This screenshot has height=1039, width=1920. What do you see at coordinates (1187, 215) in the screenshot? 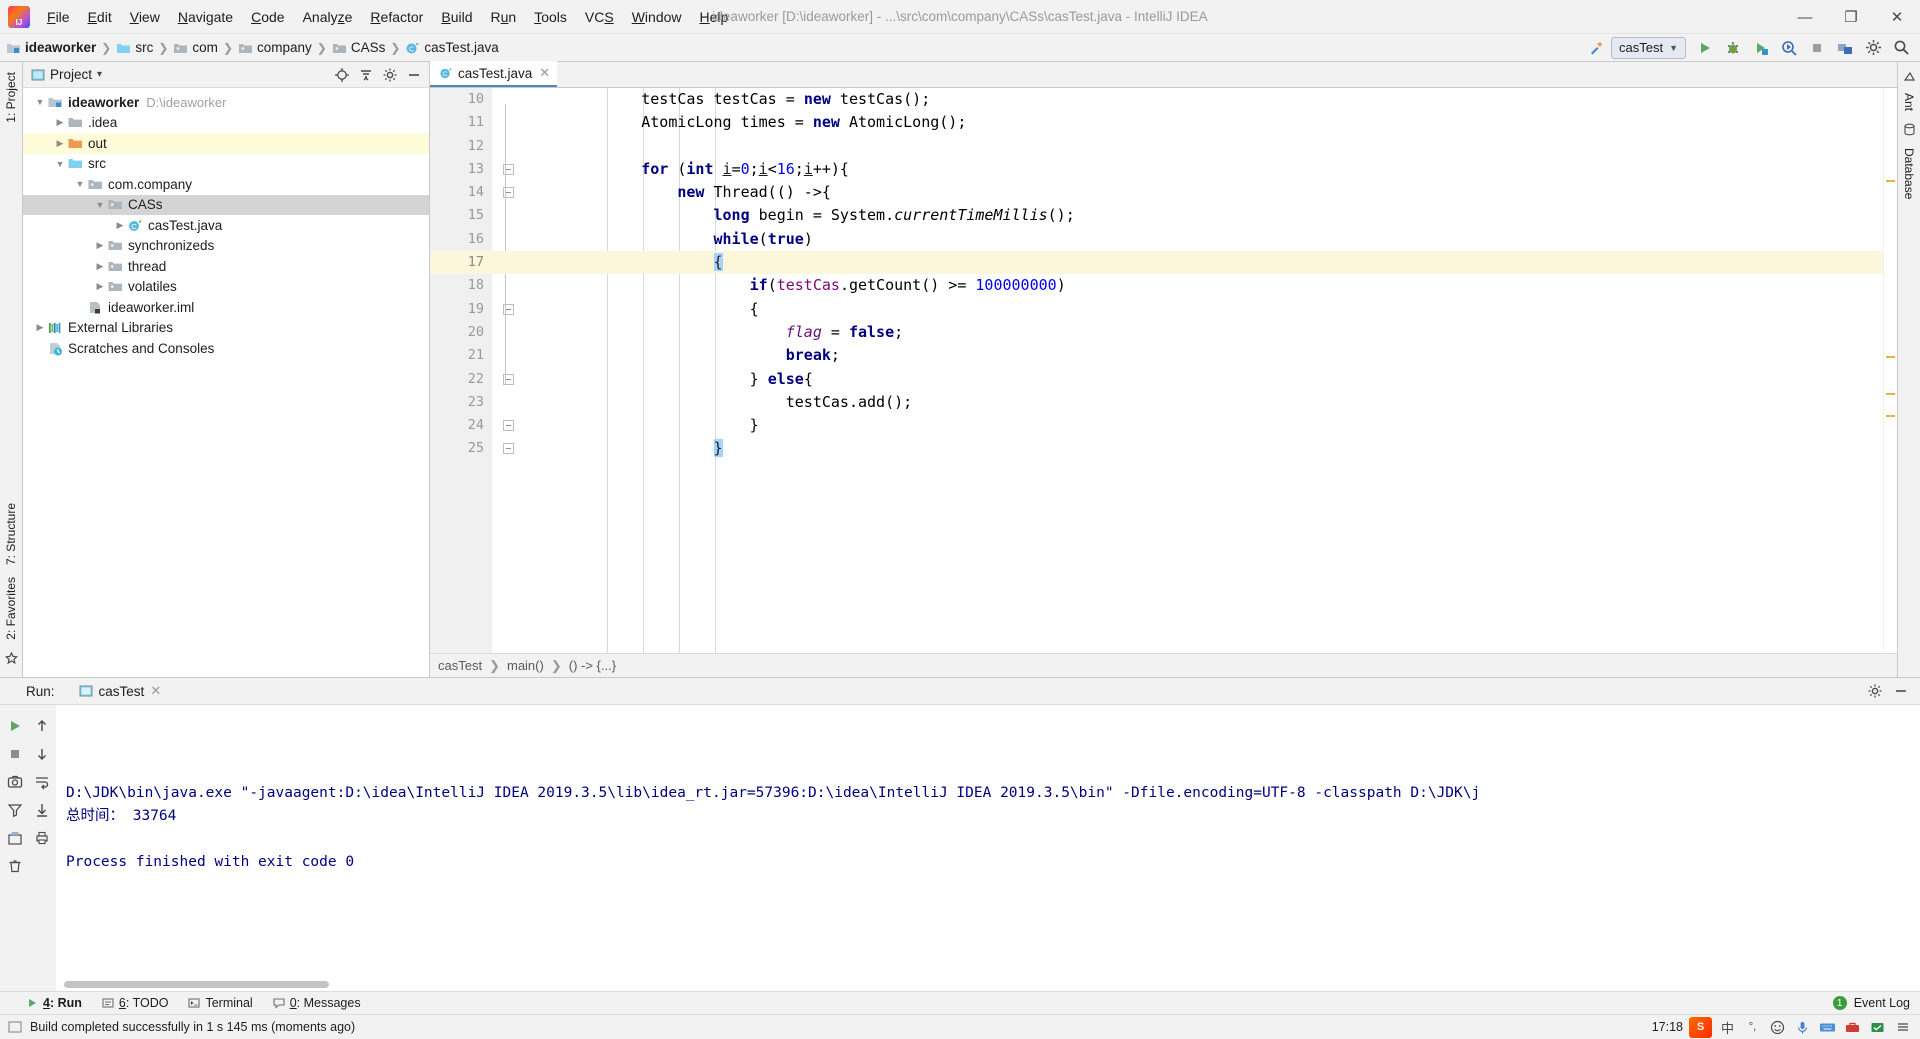
I see `code-line-15: long begin = System.currentTimeMillis();` at bounding box center [1187, 215].